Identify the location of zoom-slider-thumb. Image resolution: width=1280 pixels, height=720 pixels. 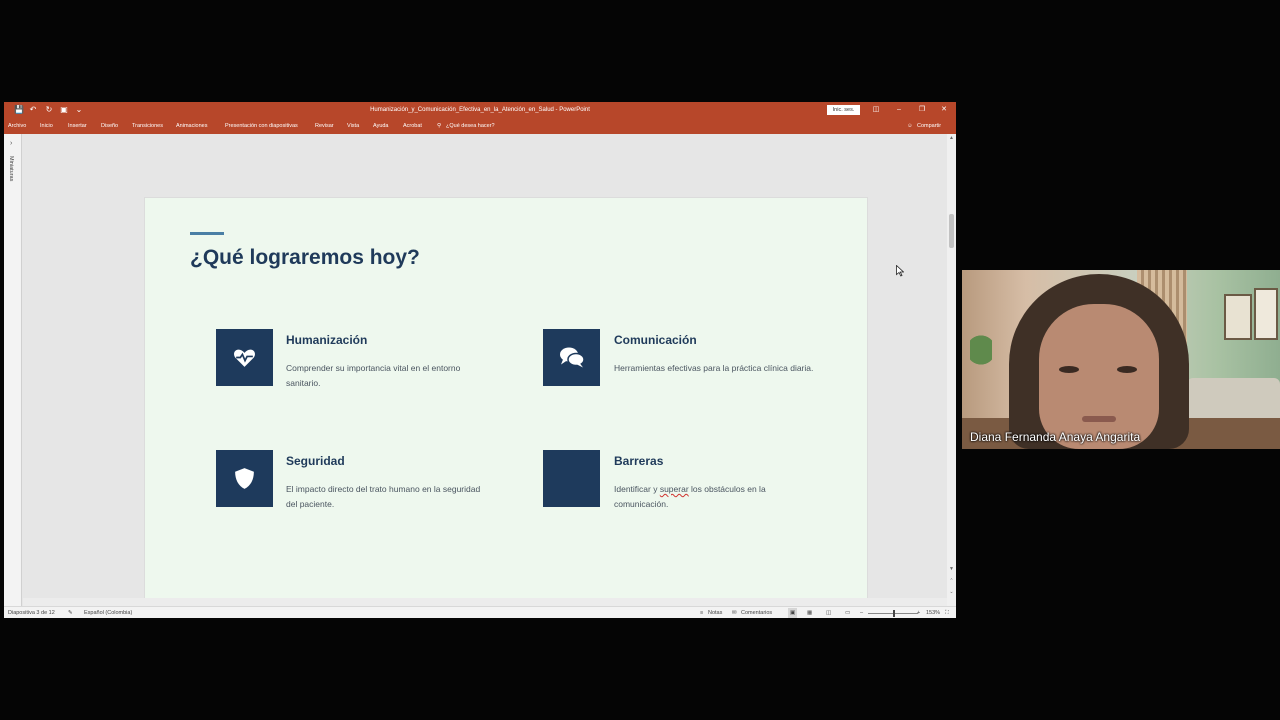
(894, 613).